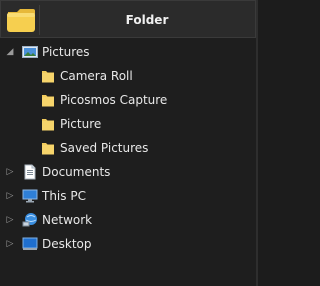 This screenshot has height=286, width=320. Describe the element at coordinates (96, 76) in the screenshot. I see `tree-item-label: Camera Roll` at that location.